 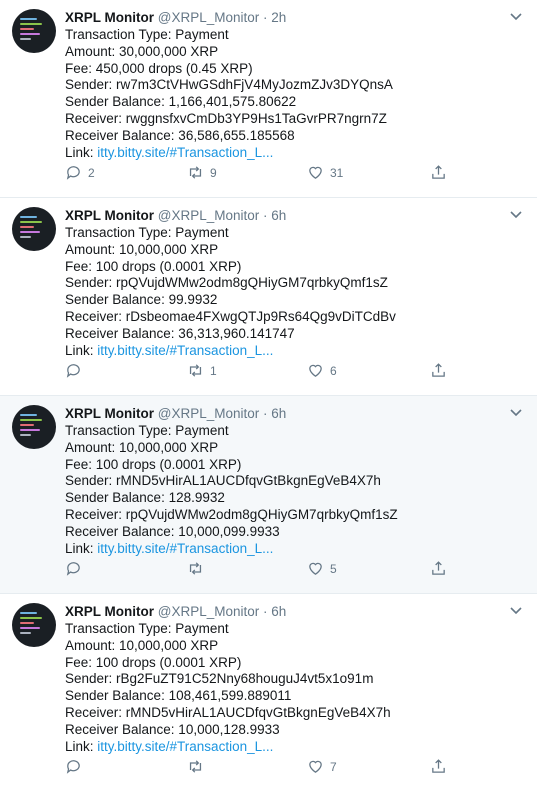 I want to click on tweet-text-line: Sender Balance: 108,461,599.889011, so click(x=178, y=696).